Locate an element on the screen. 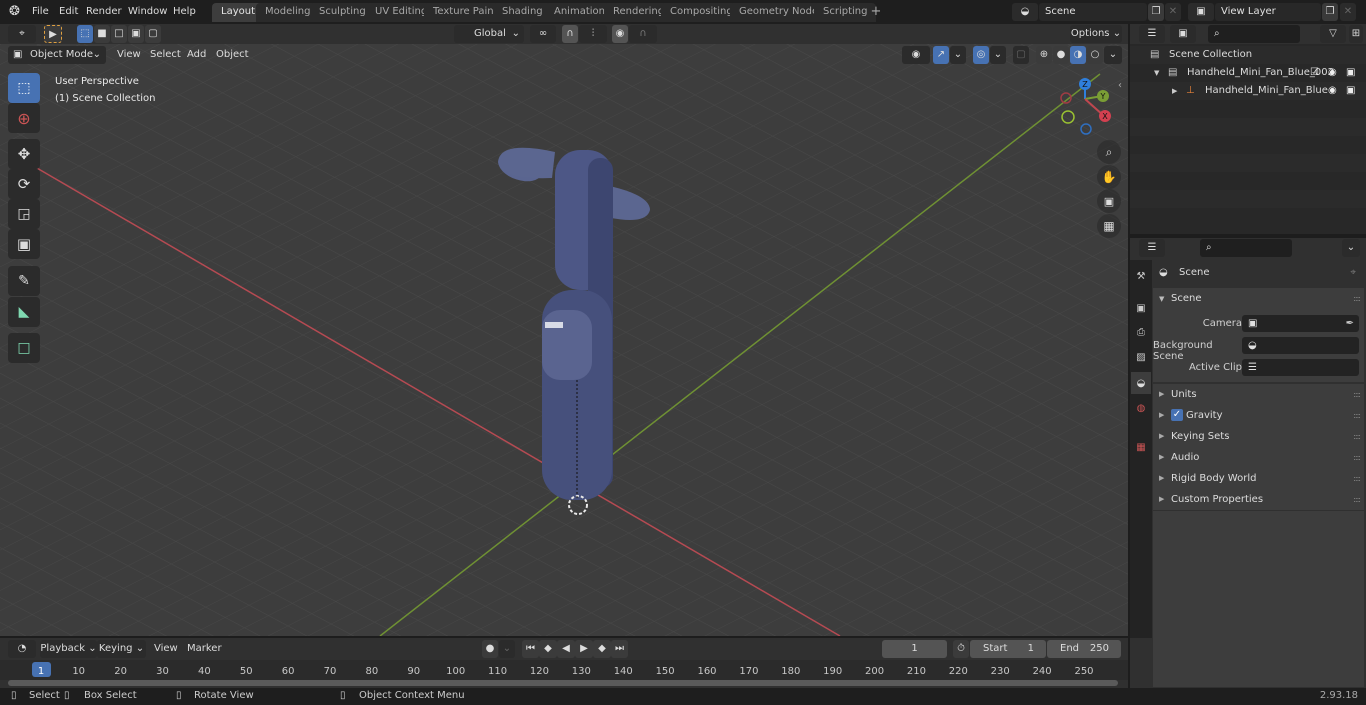  perspective-toggle-button: ▦ is located at coordinates (1109, 226).